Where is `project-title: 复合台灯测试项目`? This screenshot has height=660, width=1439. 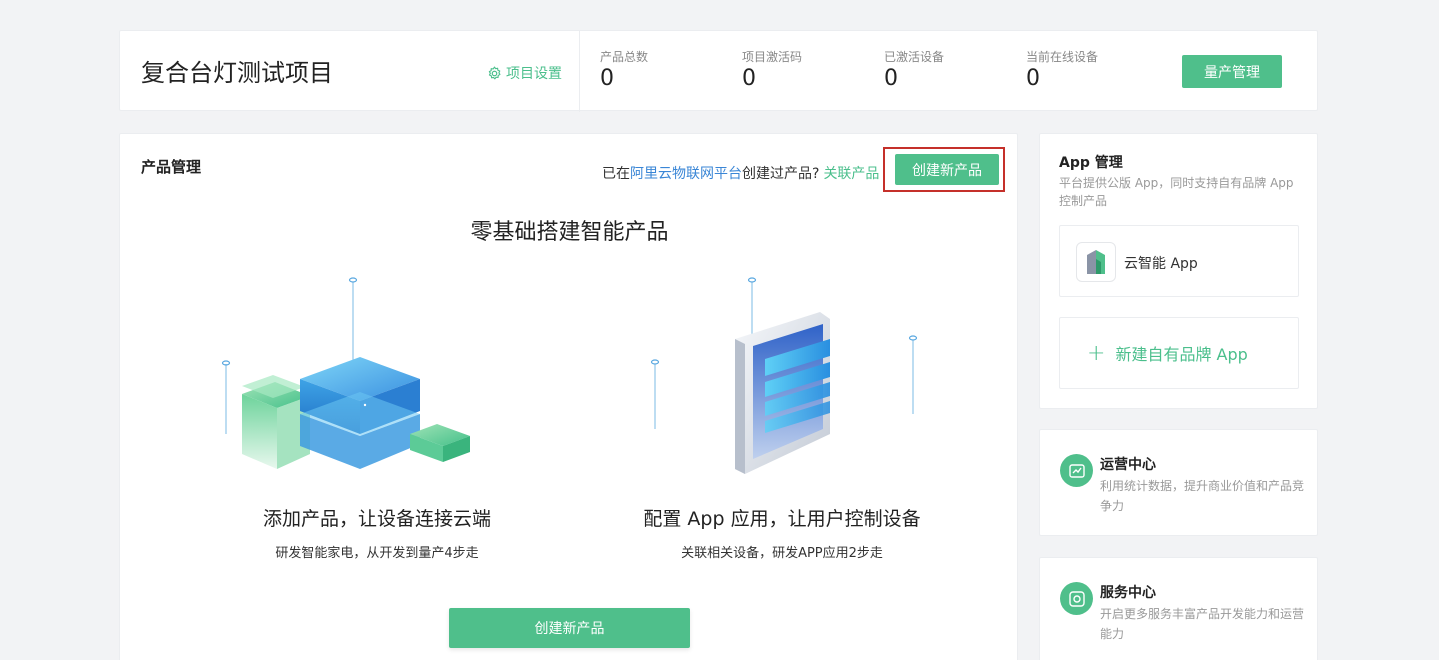 project-title: 复合台灯测试项目 is located at coordinates (237, 73).